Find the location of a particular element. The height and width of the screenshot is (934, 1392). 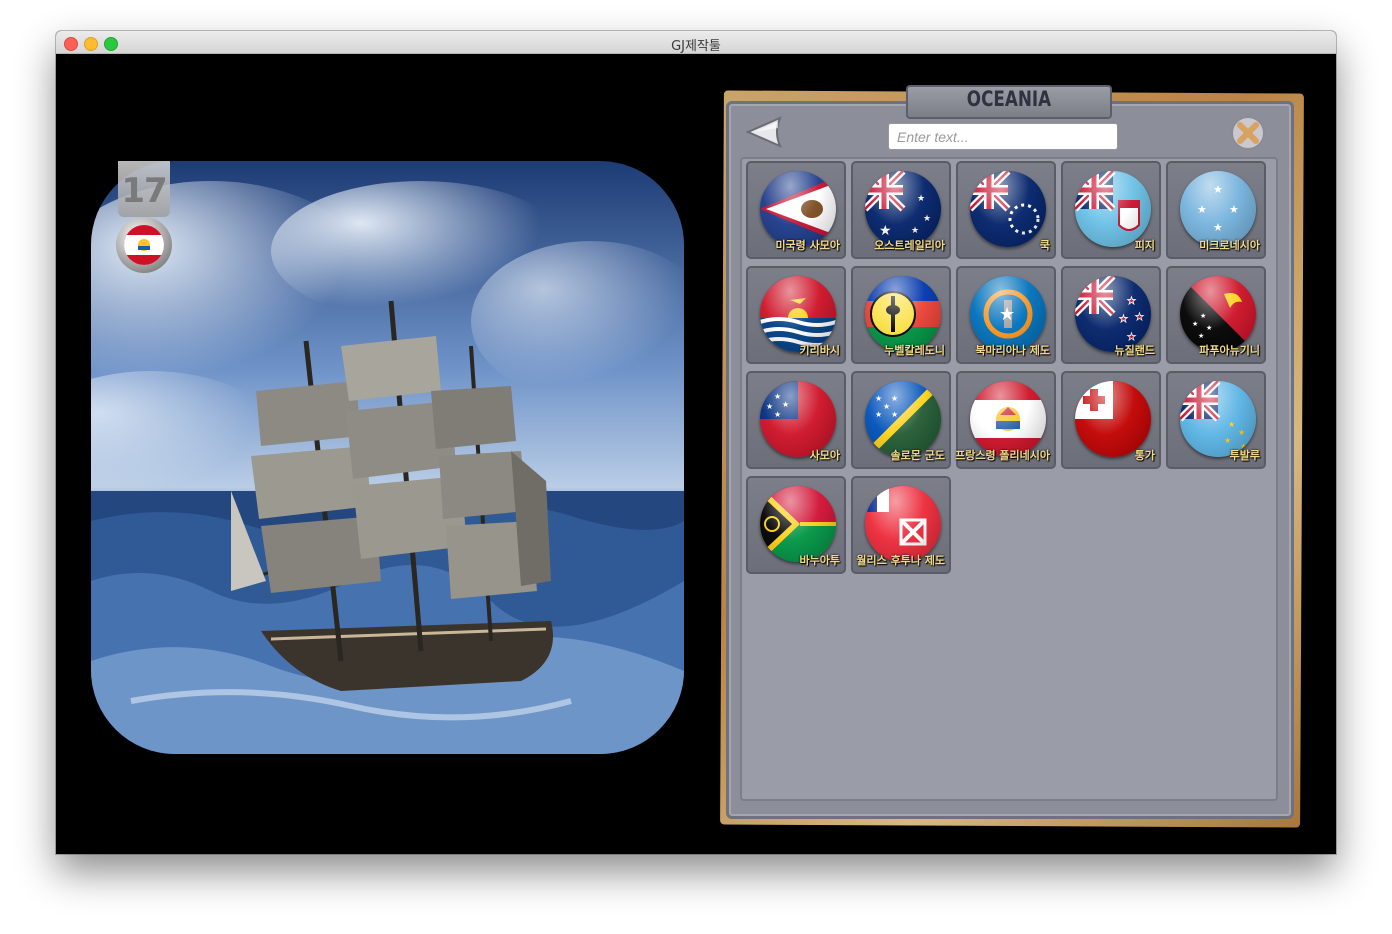

country-tile-cook-islands: 쿡 is located at coordinates (1006, 210).